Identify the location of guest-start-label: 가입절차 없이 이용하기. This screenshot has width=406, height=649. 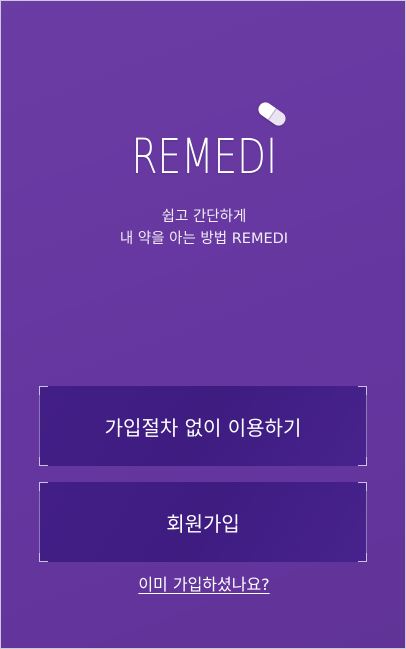
(203, 427).